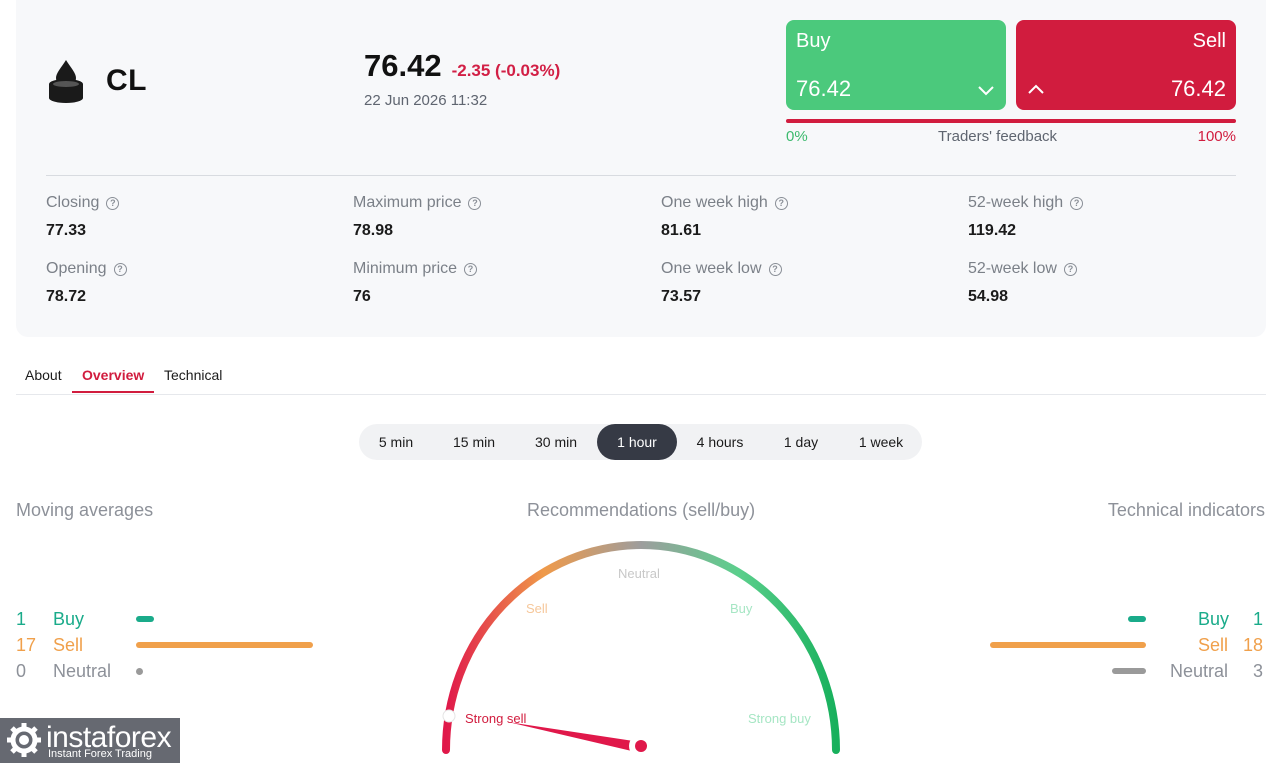 The image size is (1285, 763). What do you see at coordinates (66, 81) in the screenshot?
I see `oil-drop-icon` at bounding box center [66, 81].